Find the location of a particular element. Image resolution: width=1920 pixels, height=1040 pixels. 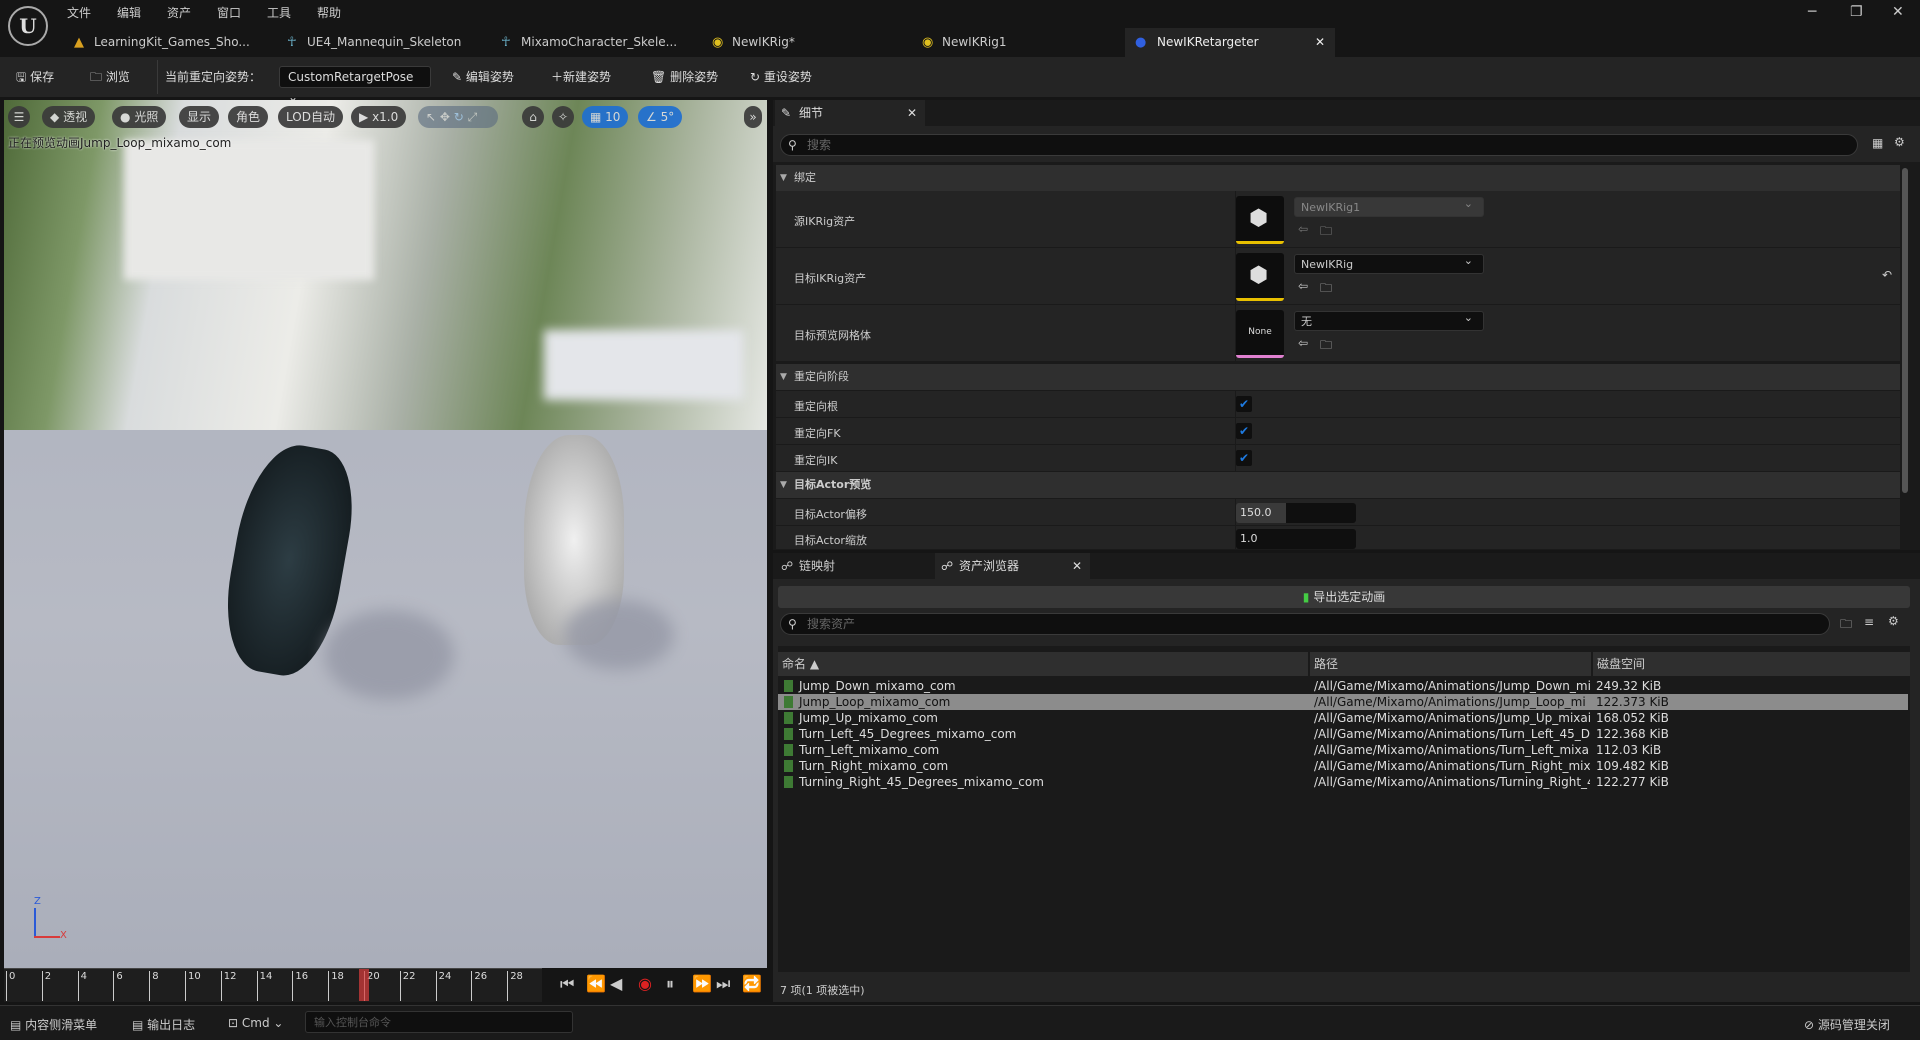

tab-asset-browser: ☍ 资产浏览器 ✕ is located at coordinates (1012, 566).